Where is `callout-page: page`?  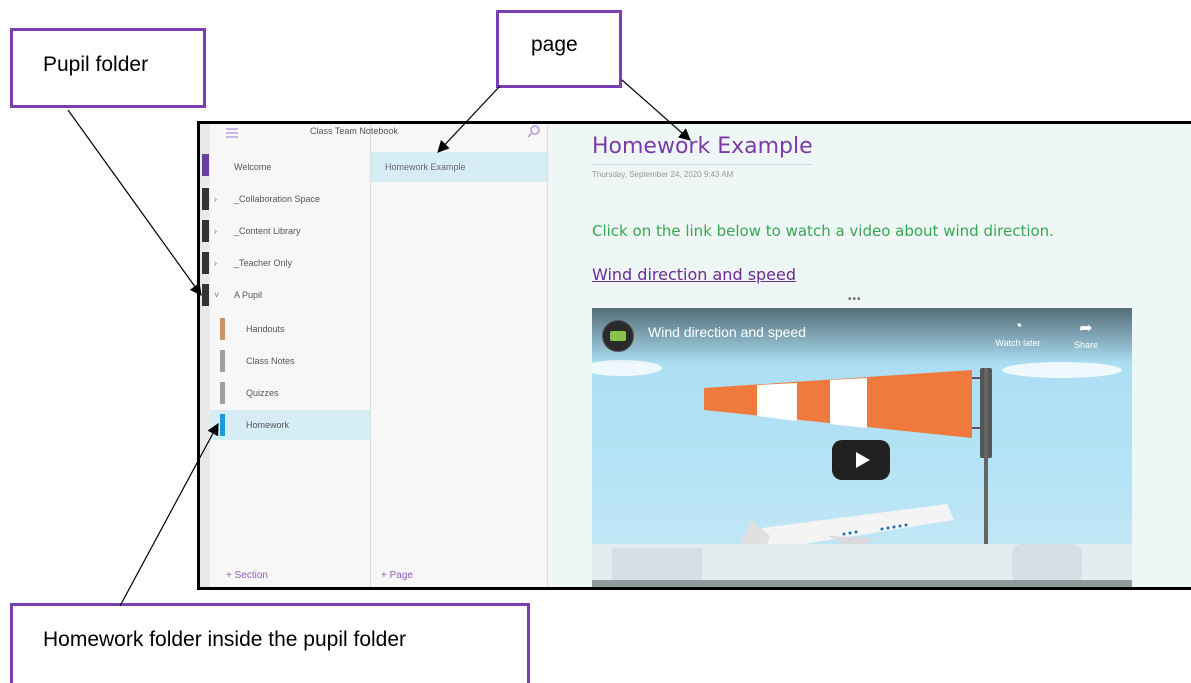 callout-page: page is located at coordinates (559, 49).